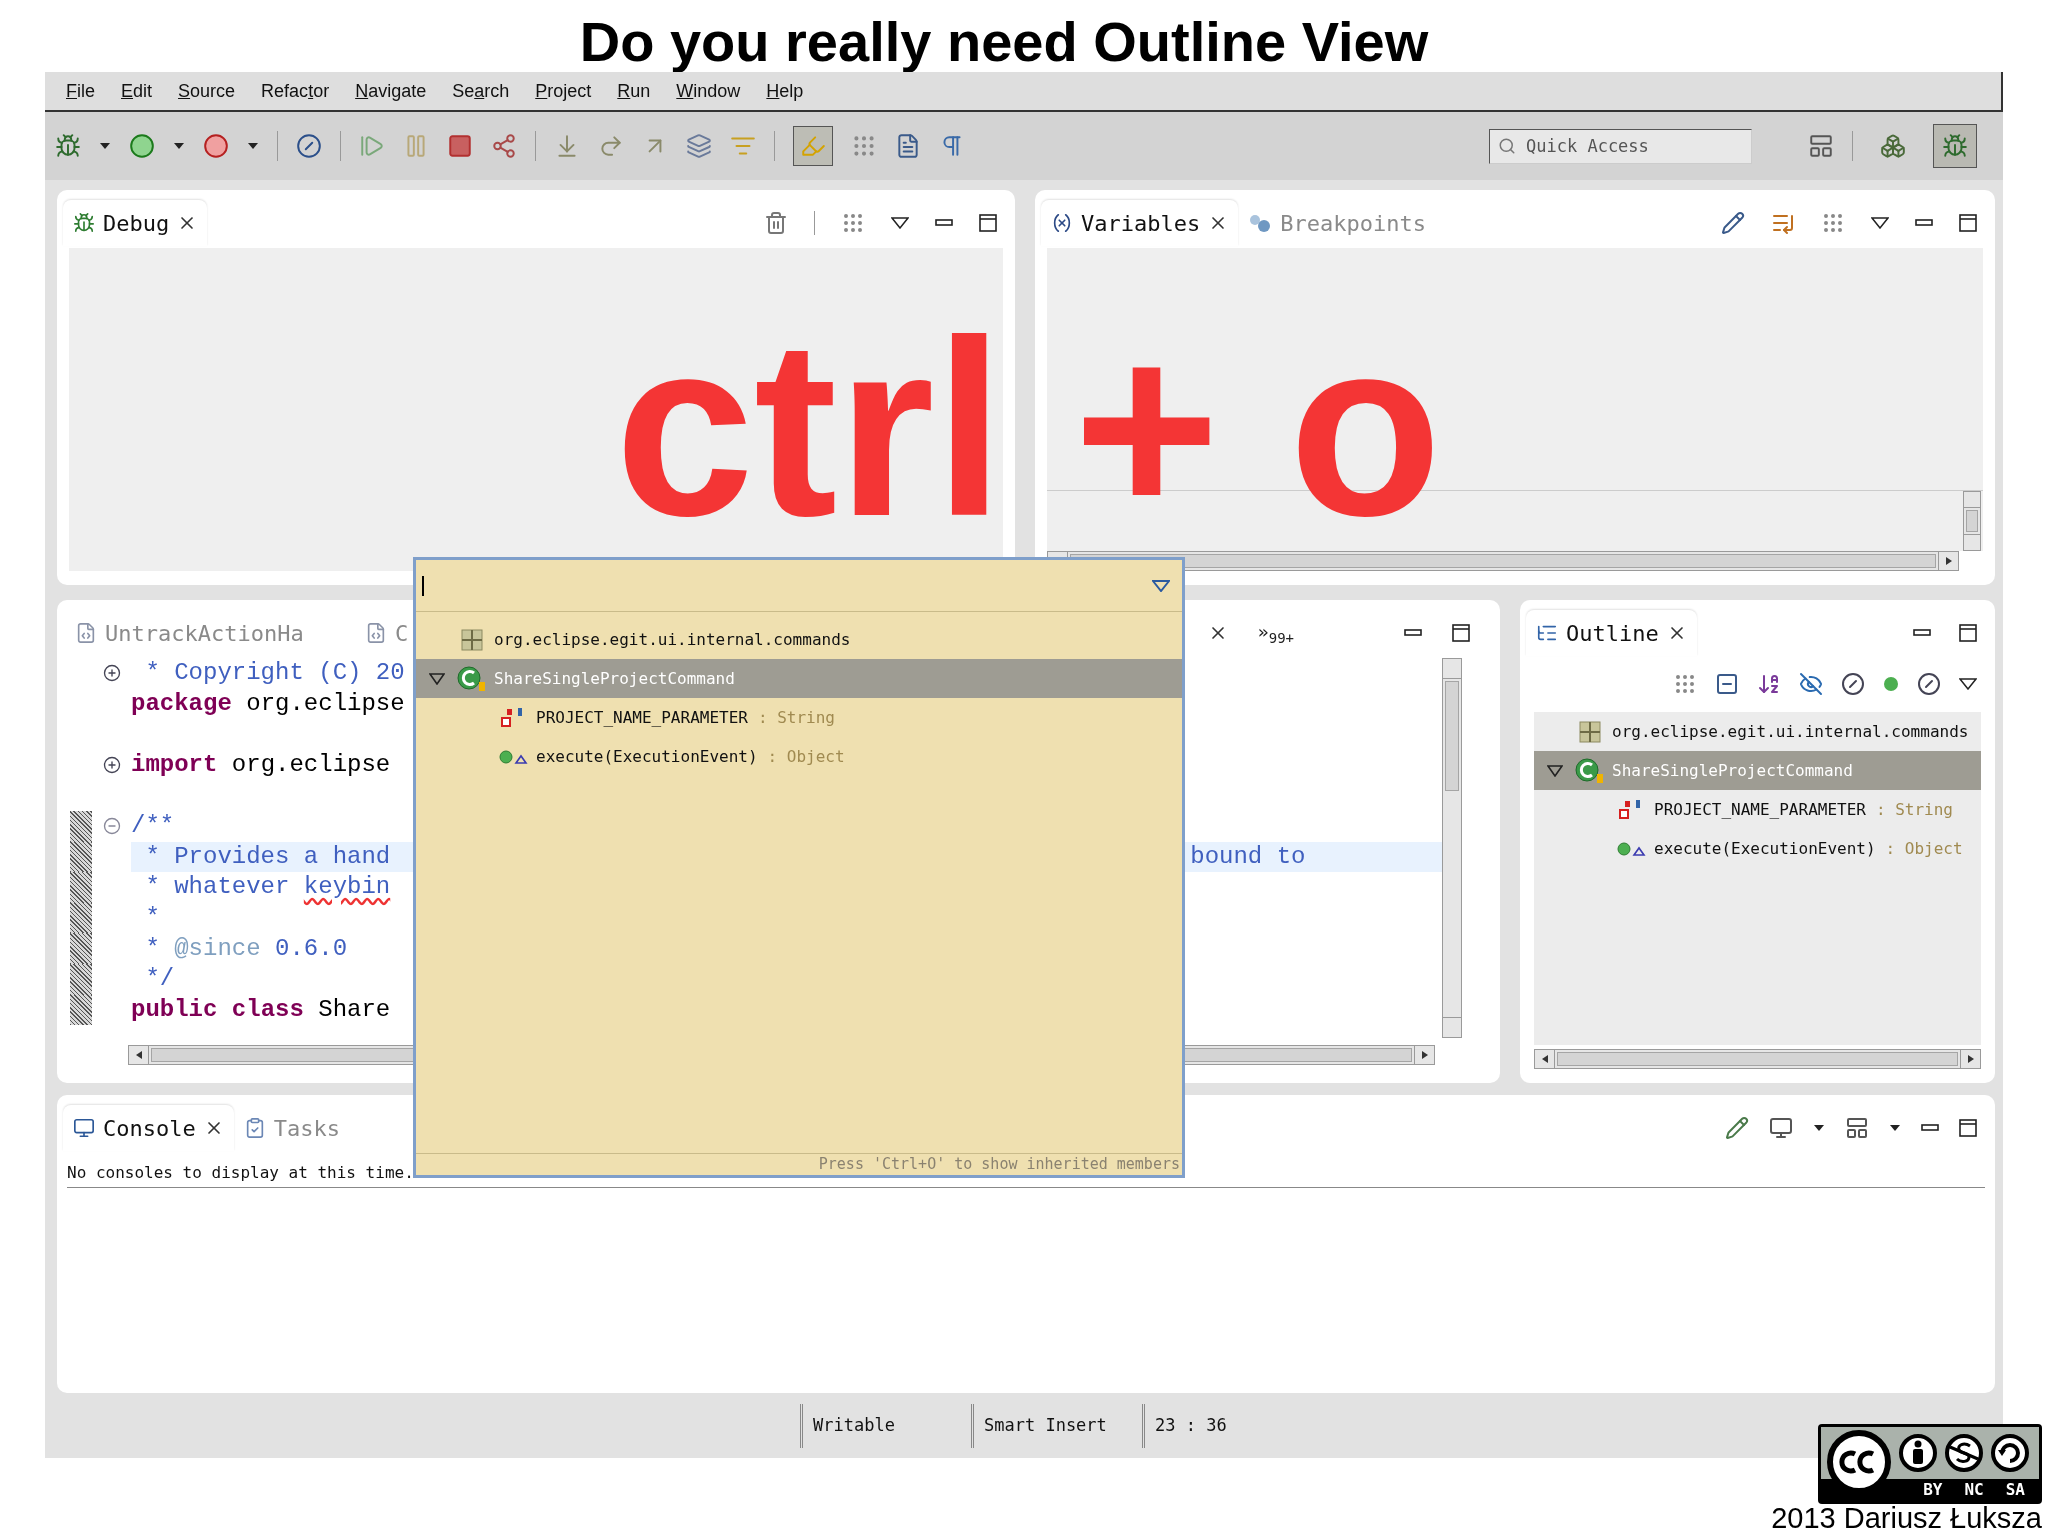  Describe the element at coordinates (1062, 223) in the screenshot. I see `variable-icon` at that location.